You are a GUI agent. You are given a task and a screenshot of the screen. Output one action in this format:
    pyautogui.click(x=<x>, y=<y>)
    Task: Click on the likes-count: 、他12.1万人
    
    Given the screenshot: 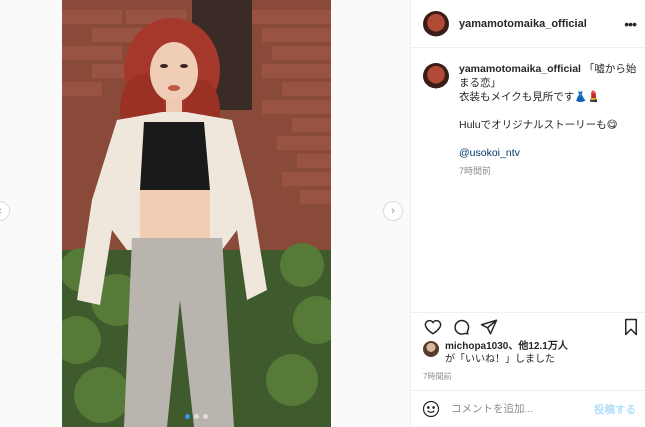 What is the action you would take?
    pyautogui.click(x=537, y=346)
    